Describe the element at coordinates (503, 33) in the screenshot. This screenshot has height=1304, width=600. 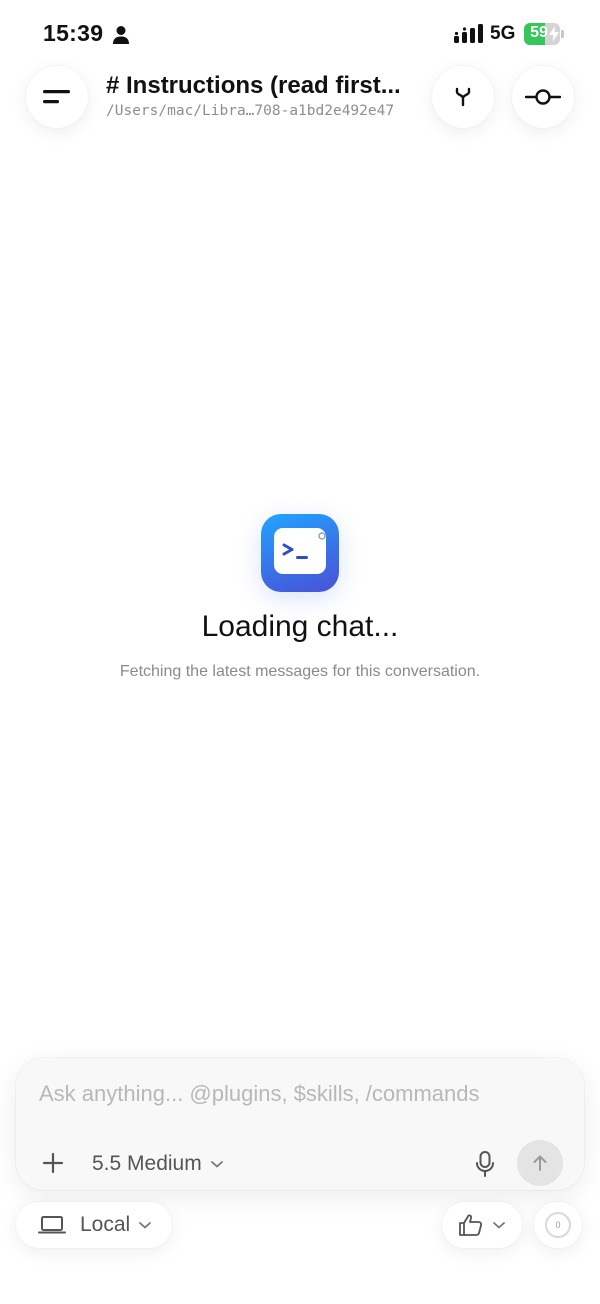
I see `network-type: 5G` at that location.